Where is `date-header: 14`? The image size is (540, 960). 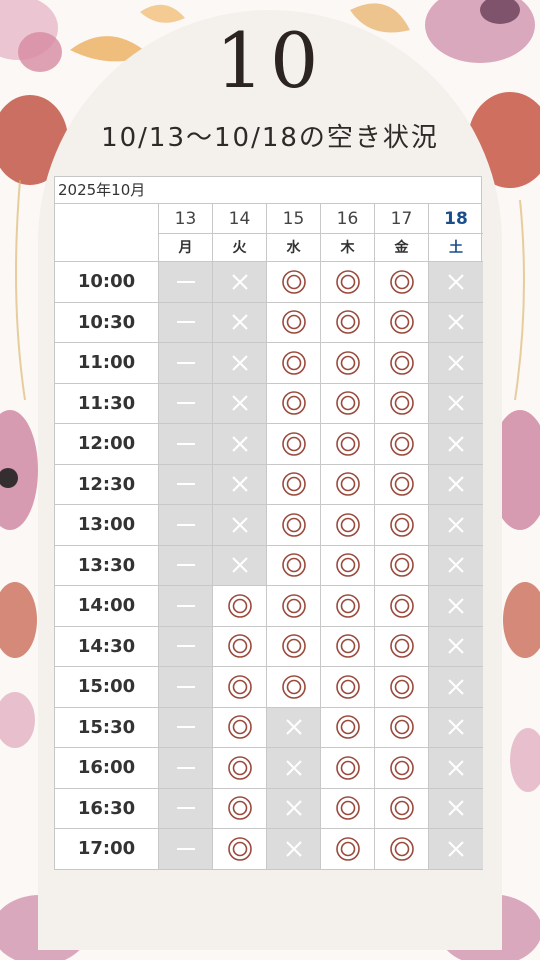
date-header: 14 is located at coordinates (240, 219).